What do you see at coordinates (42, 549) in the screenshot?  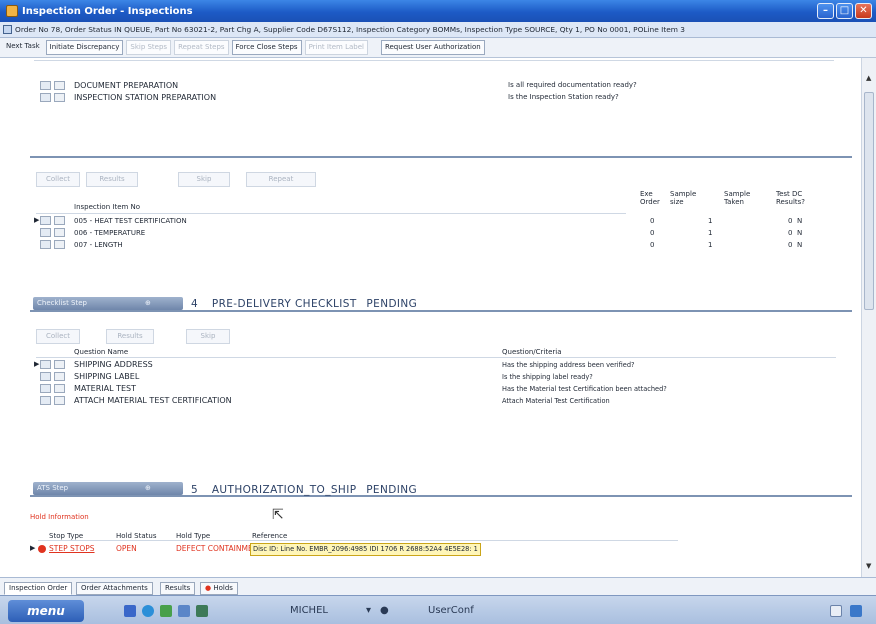 I see `stop-icon` at bounding box center [42, 549].